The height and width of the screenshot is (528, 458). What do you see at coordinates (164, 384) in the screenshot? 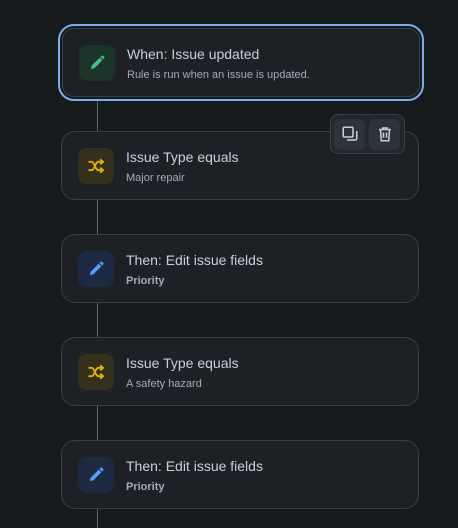
I see `rule-subtitle: A safety hazard` at bounding box center [164, 384].